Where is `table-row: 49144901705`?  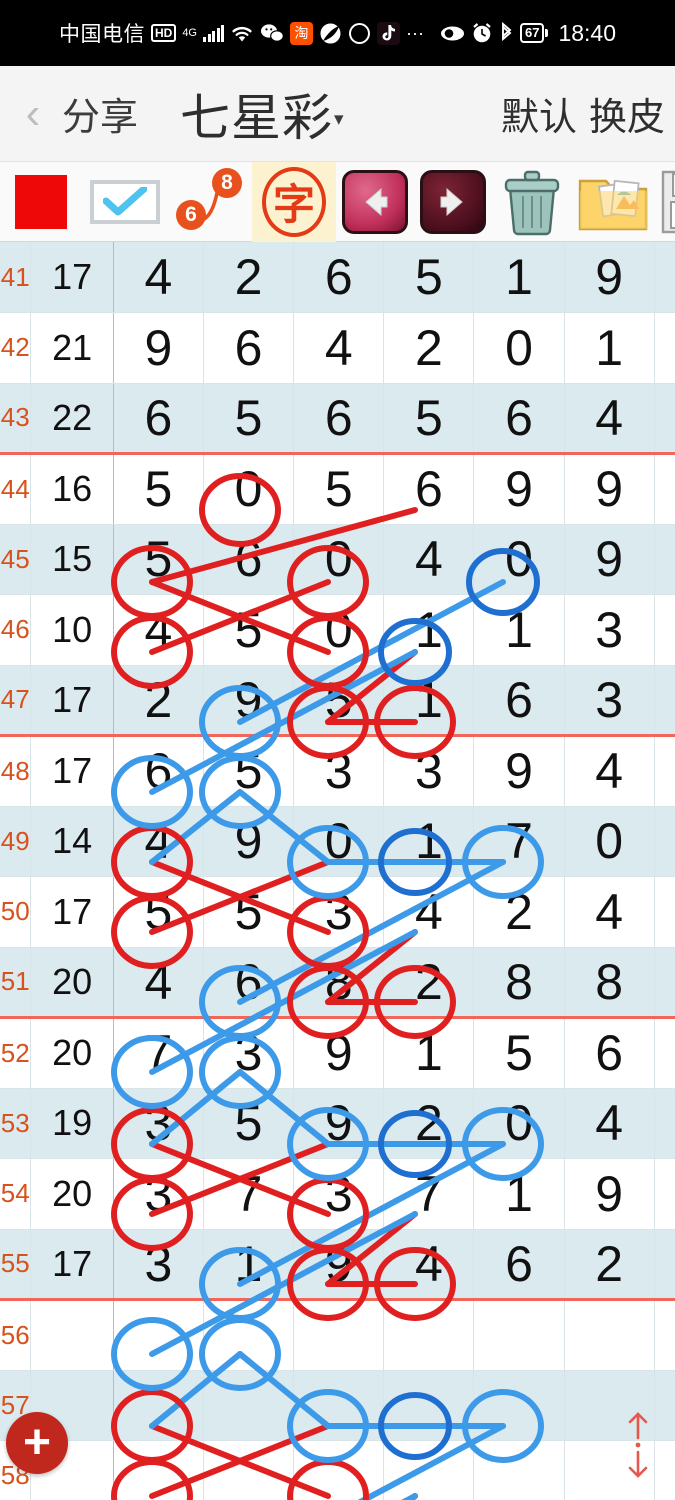 table-row: 49144901705 is located at coordinates (337, 841).